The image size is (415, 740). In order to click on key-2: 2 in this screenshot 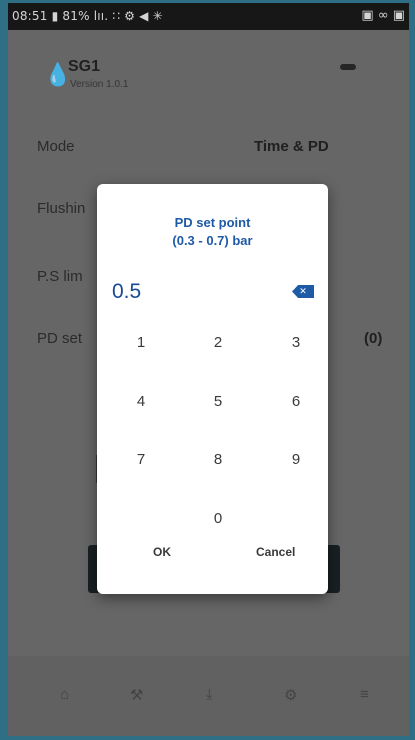, I will do `click(218, 343)`.